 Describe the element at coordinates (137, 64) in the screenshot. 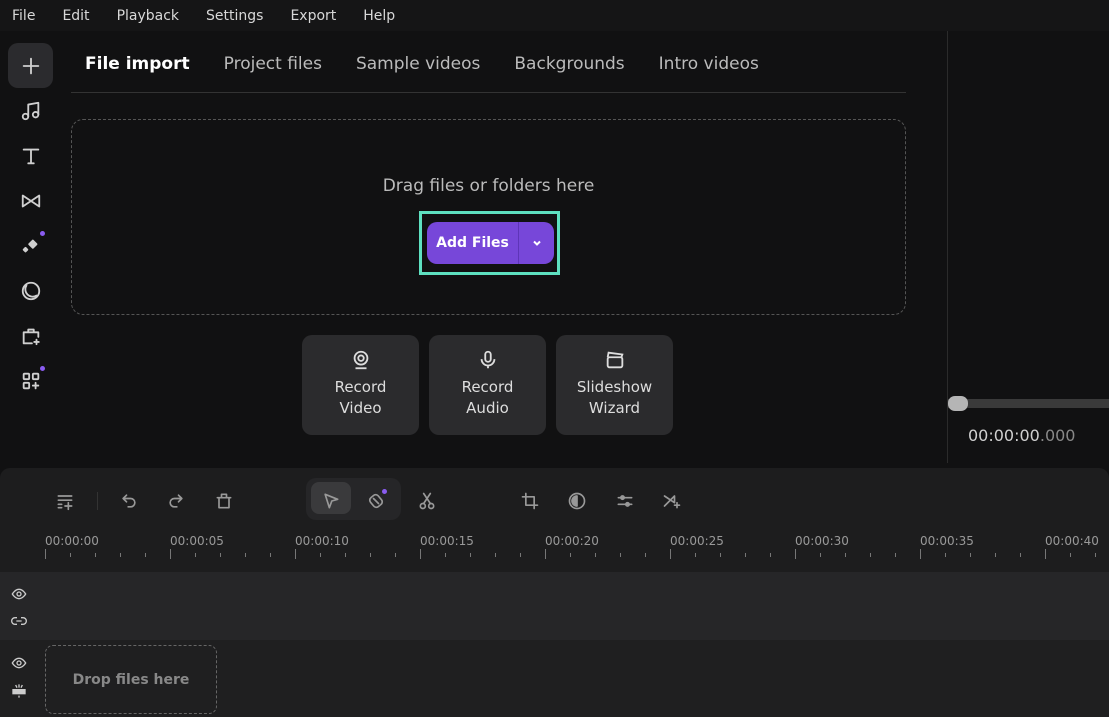

I see `tab-file-import: File import` at that location.